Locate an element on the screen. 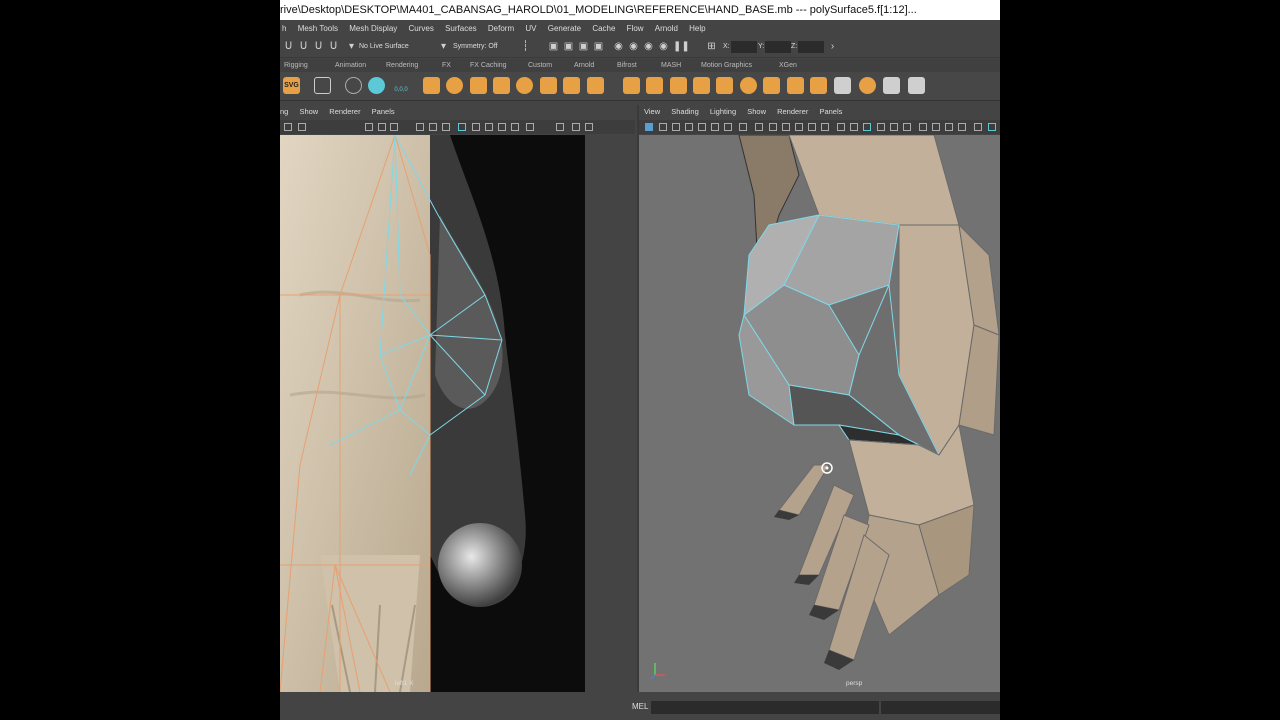  tab-animation: Animation is located at coordinates (350, 65).